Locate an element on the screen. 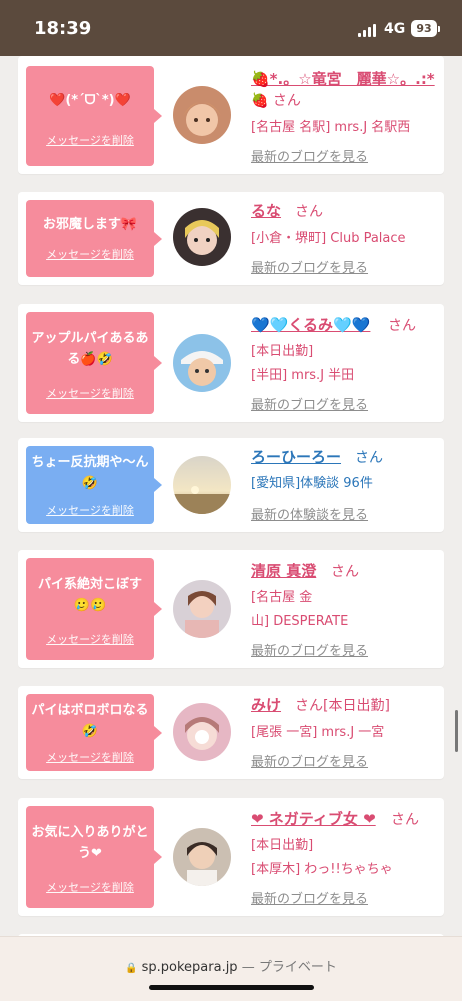 The width and height of the screenshot is (462, 1001). message-bubble: お気に入りありがとう❤ メッセージを削除 is located at coordinates (94, 857).